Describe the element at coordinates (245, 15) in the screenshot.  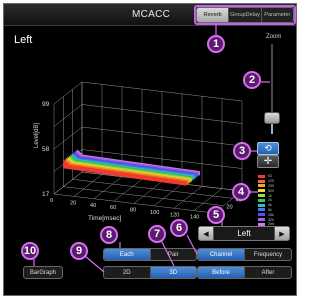
I see `tabs-highlight` at that location.